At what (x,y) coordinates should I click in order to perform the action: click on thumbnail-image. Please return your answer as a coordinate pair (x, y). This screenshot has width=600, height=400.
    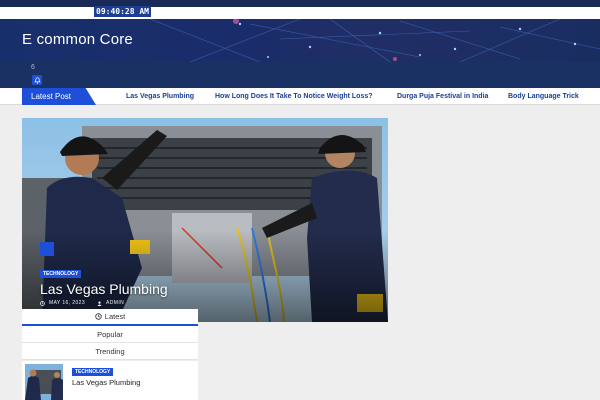
    Looking at the image, I should click on (44, 382).